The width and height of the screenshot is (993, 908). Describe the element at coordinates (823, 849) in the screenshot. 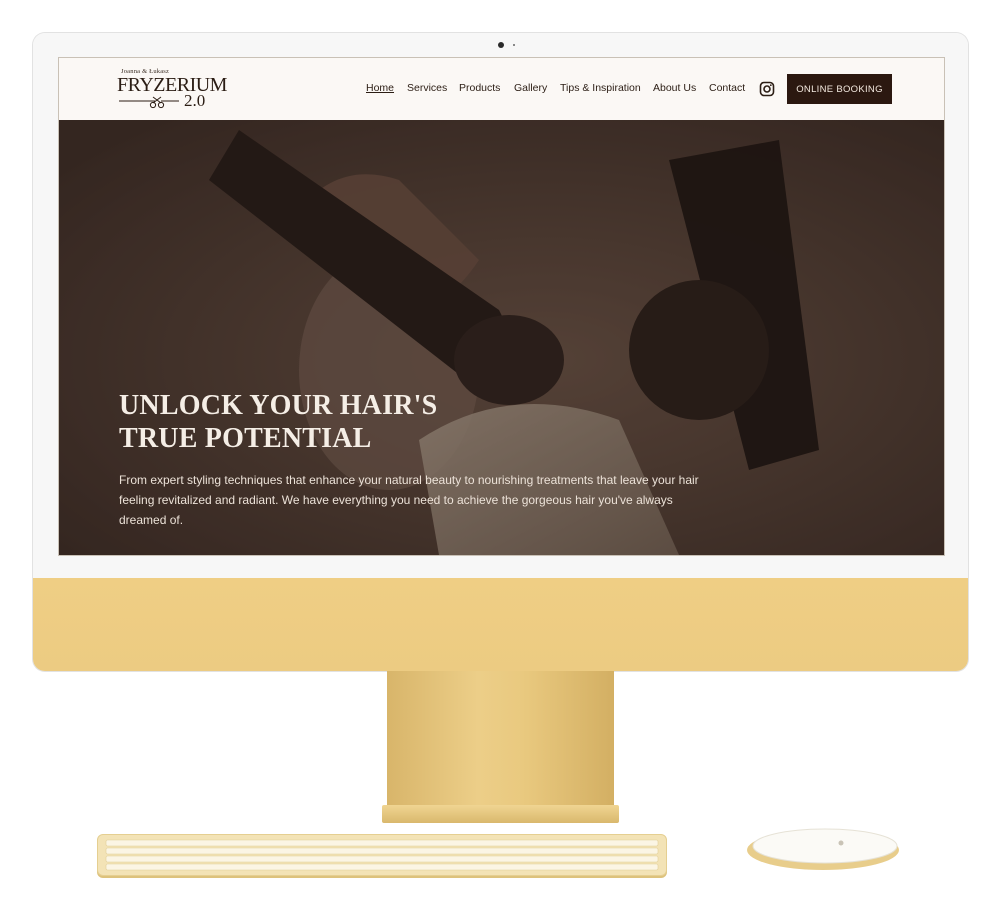

I see `magic-mouse` at that location.